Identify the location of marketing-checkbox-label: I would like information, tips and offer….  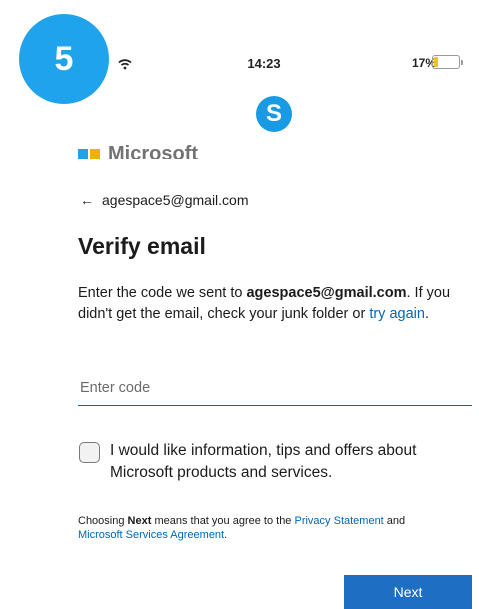
(280, 462).